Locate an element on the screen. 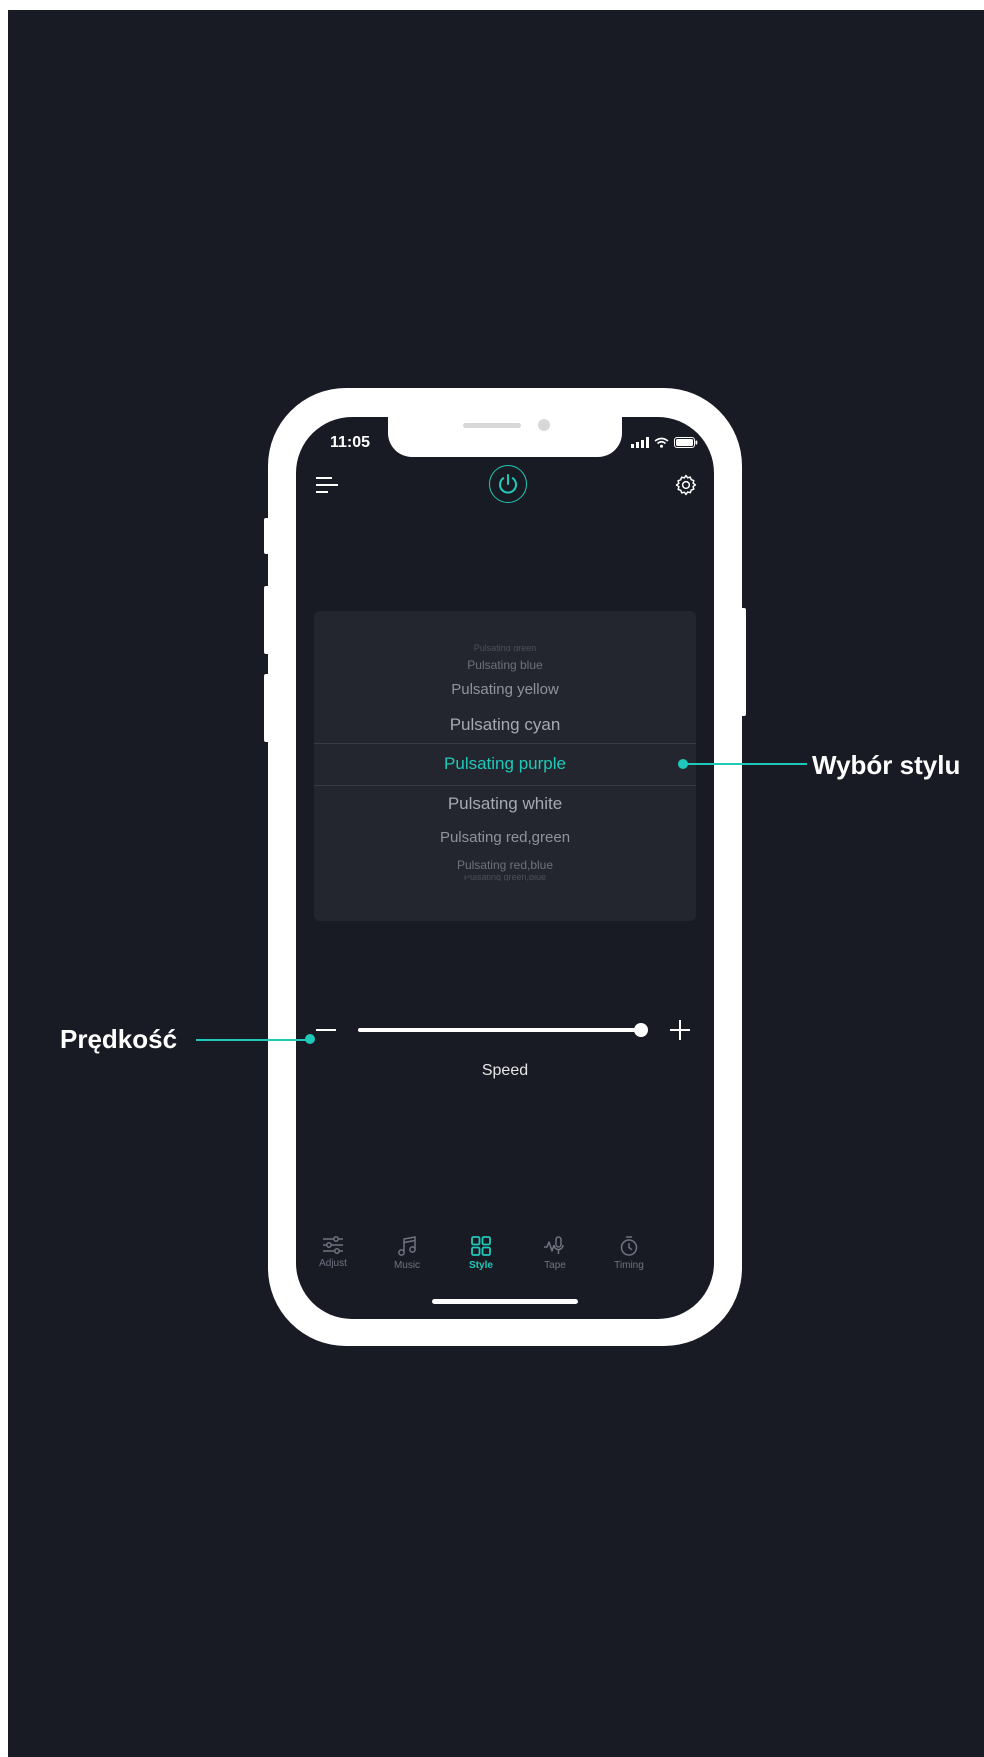 The height and width of the screenshot is (1757, 984). volume-down-button is located at coordinates (267, 708).